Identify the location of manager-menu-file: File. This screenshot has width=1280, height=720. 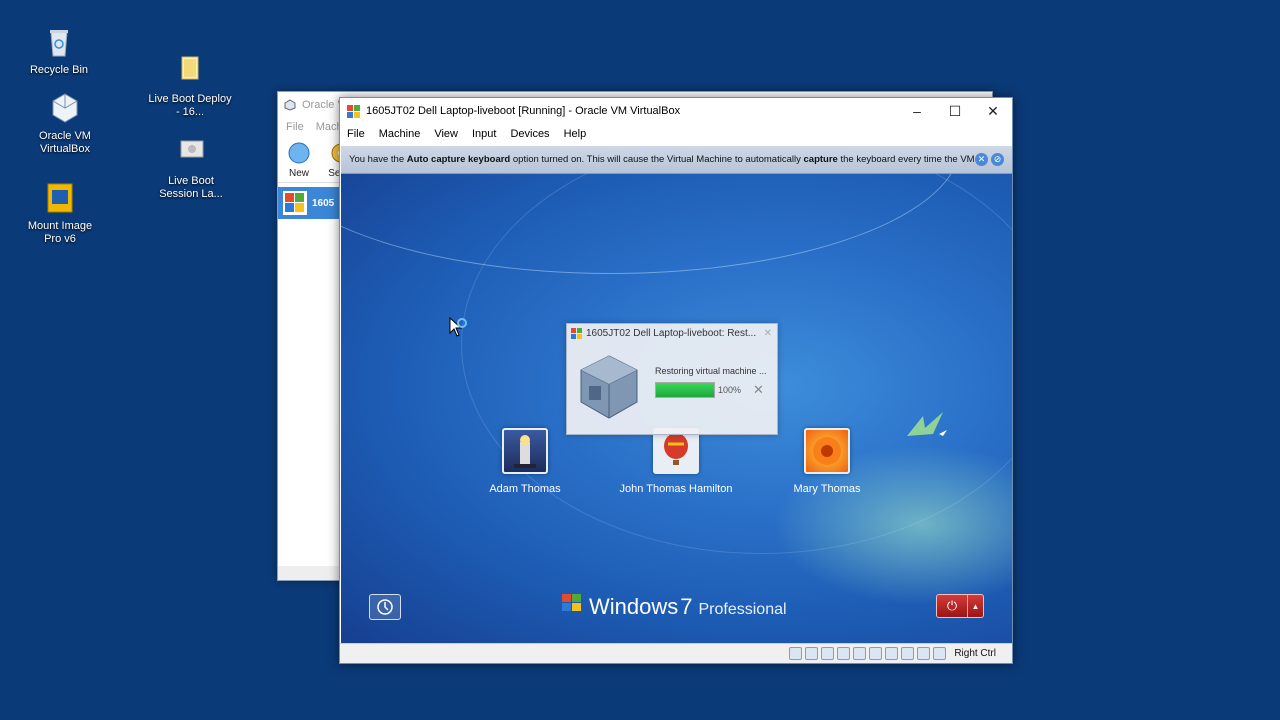
(295, 127).